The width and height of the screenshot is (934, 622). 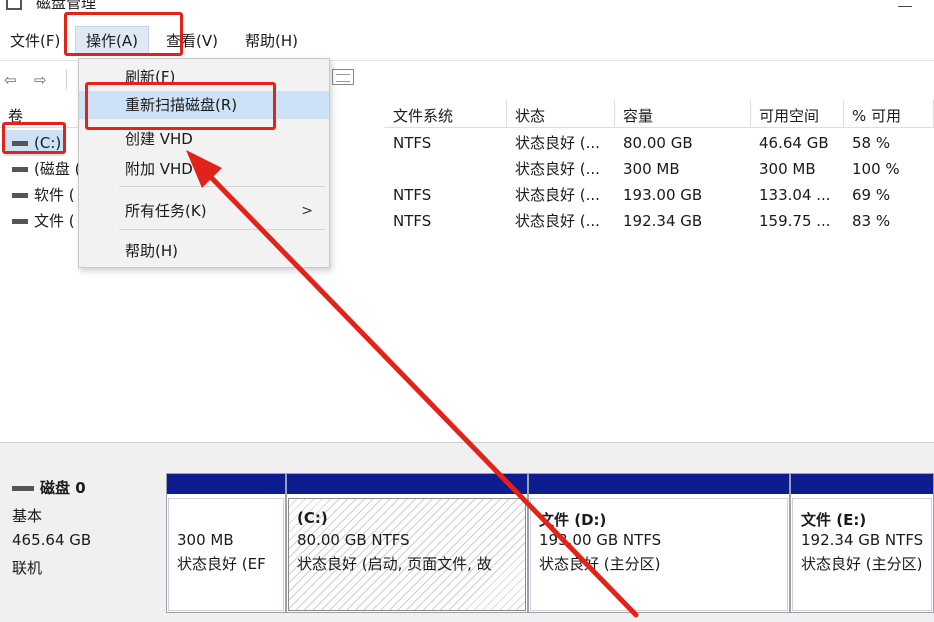 I want to click on table-cell-percent: 100 %, so click(x=876, y=169).